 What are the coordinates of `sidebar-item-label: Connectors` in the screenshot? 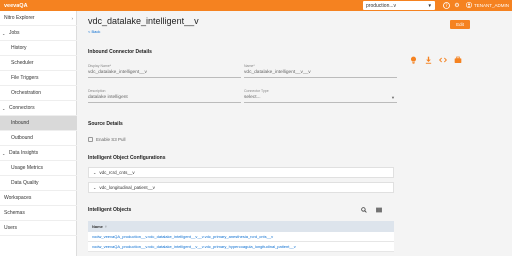 It's located at (22, 108).